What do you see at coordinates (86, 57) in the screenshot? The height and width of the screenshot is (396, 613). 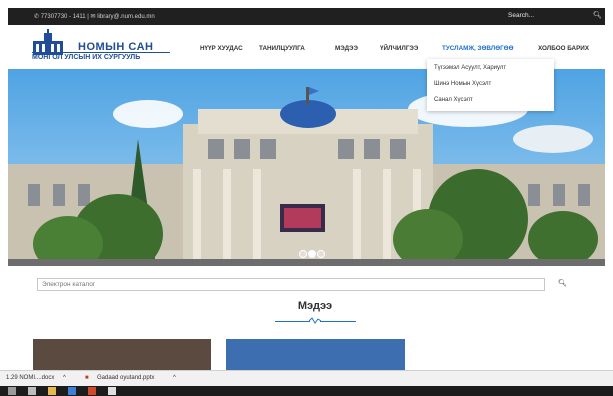 I see `brand-subtitle: МОНГОЛ УЛСЫН ИХ СУРГУУЛЬ` at bounding box center [86, 57].